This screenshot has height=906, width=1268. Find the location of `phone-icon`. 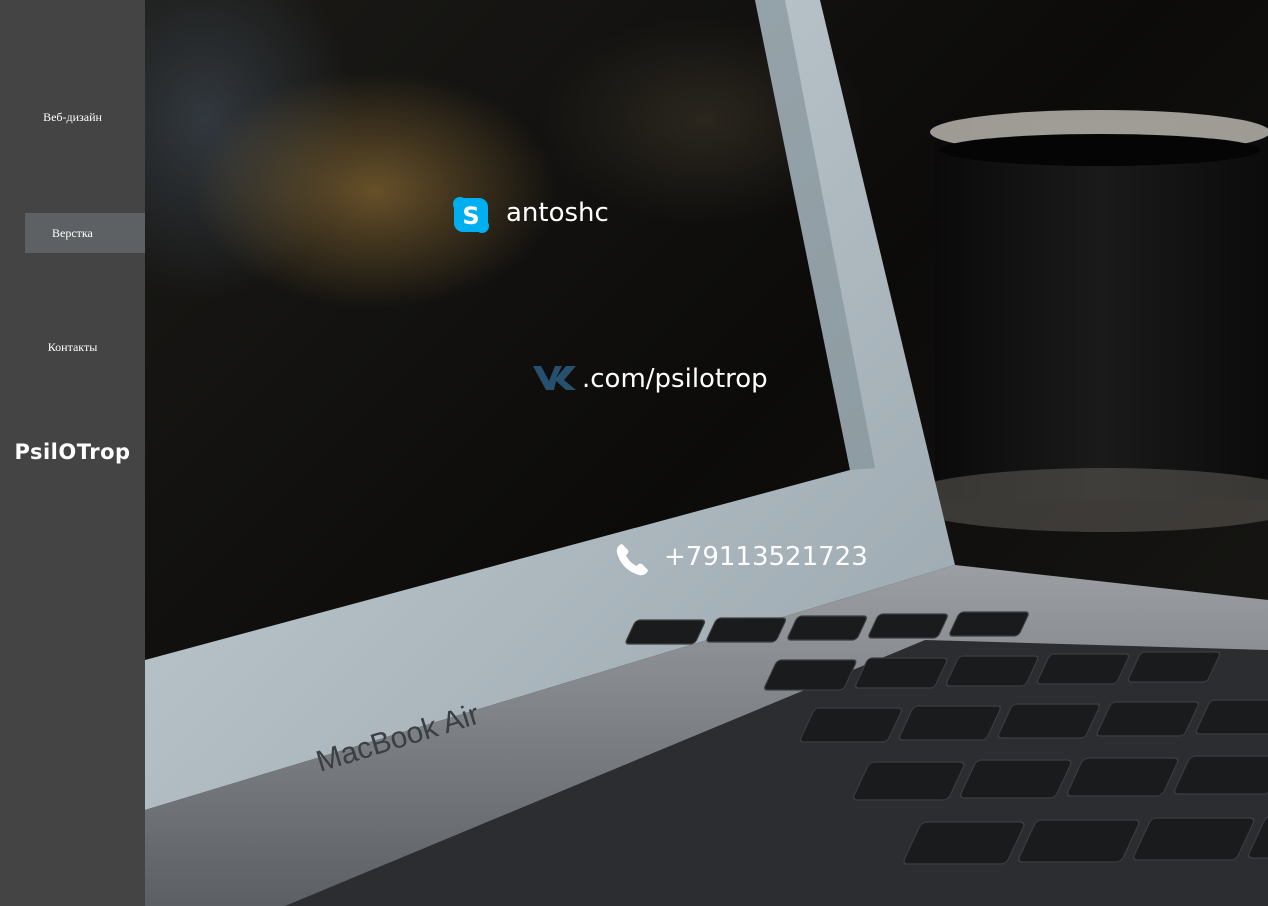

phone-icon is located at coordinates (632, 560).